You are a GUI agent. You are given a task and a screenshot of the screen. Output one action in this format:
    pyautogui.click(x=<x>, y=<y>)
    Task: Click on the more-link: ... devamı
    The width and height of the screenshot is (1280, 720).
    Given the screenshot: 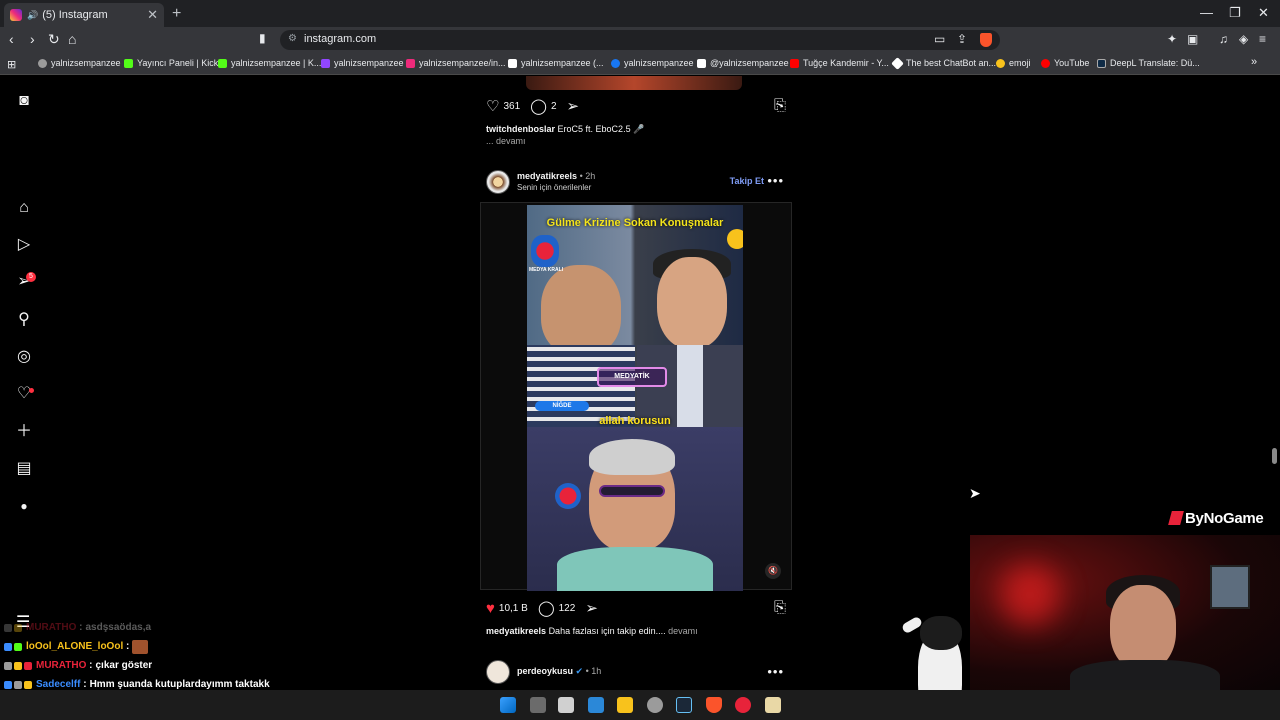 What is the action you would take?
    pyautogui.click(x=506, y=141)
    